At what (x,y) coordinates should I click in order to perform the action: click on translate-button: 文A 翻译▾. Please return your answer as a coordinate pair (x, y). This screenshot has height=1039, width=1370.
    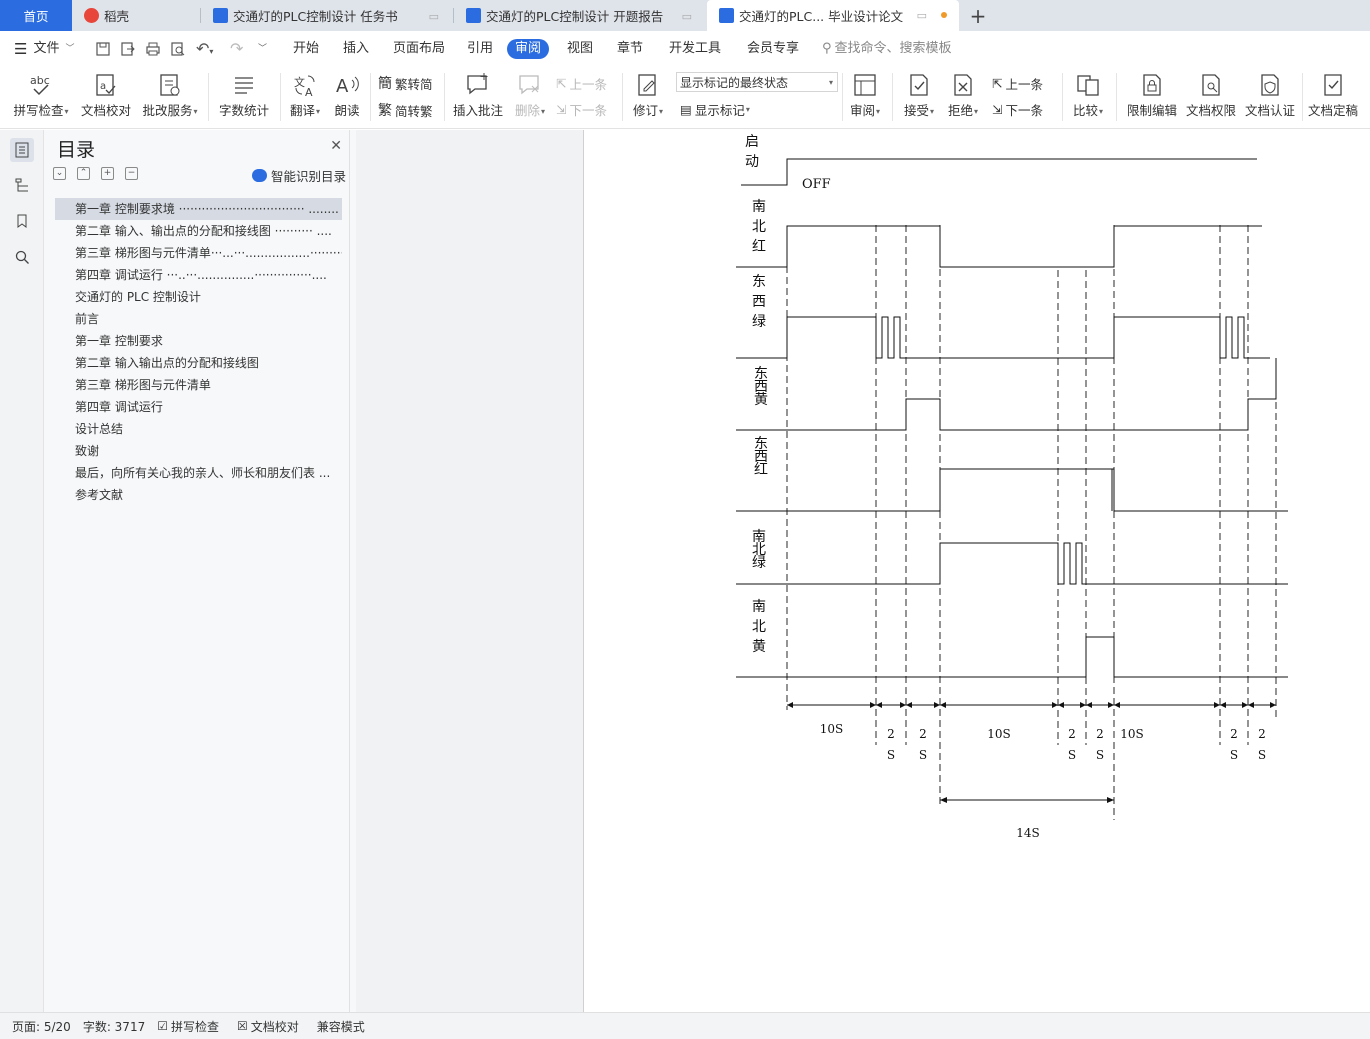
    Looking at the image, I should click on (305, 97).